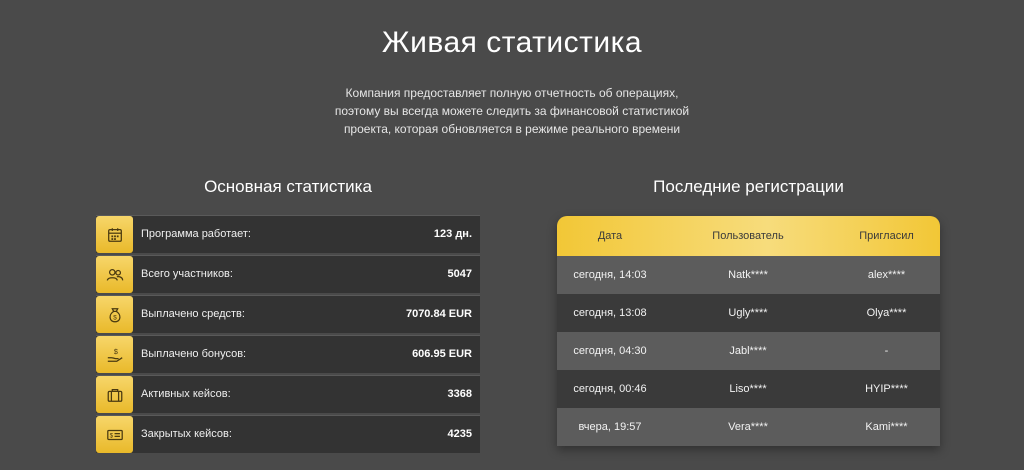 The width and height of the screenshot is (1024, 470). Describe the element at coordinates (194, 354) in the screenshot. I see `stat-label: Выплачено бонусов:` at that location.